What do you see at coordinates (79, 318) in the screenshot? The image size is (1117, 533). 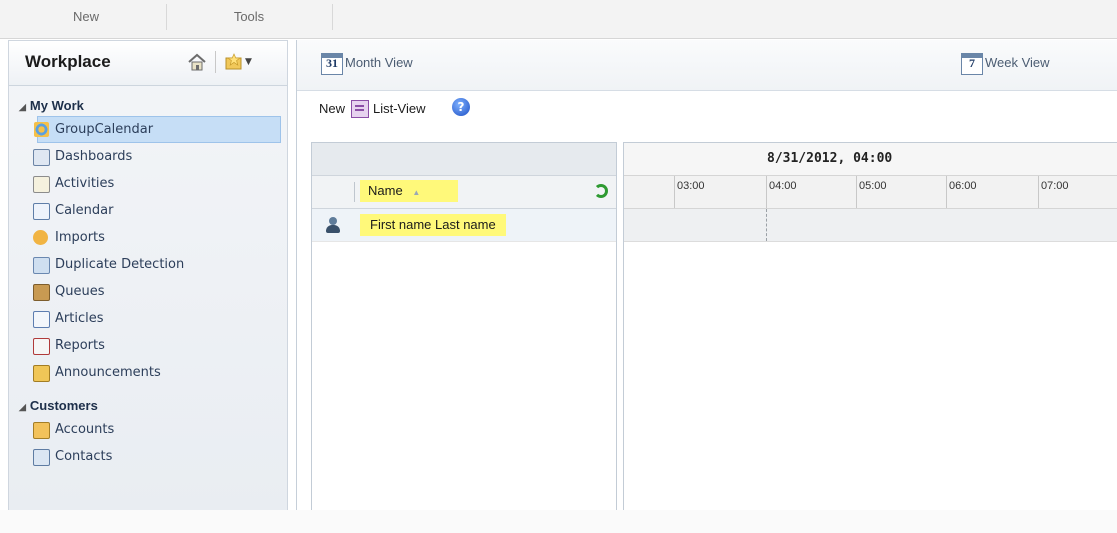 I see `sidebar-item-label: Articles` at bounding box center [79, 318].